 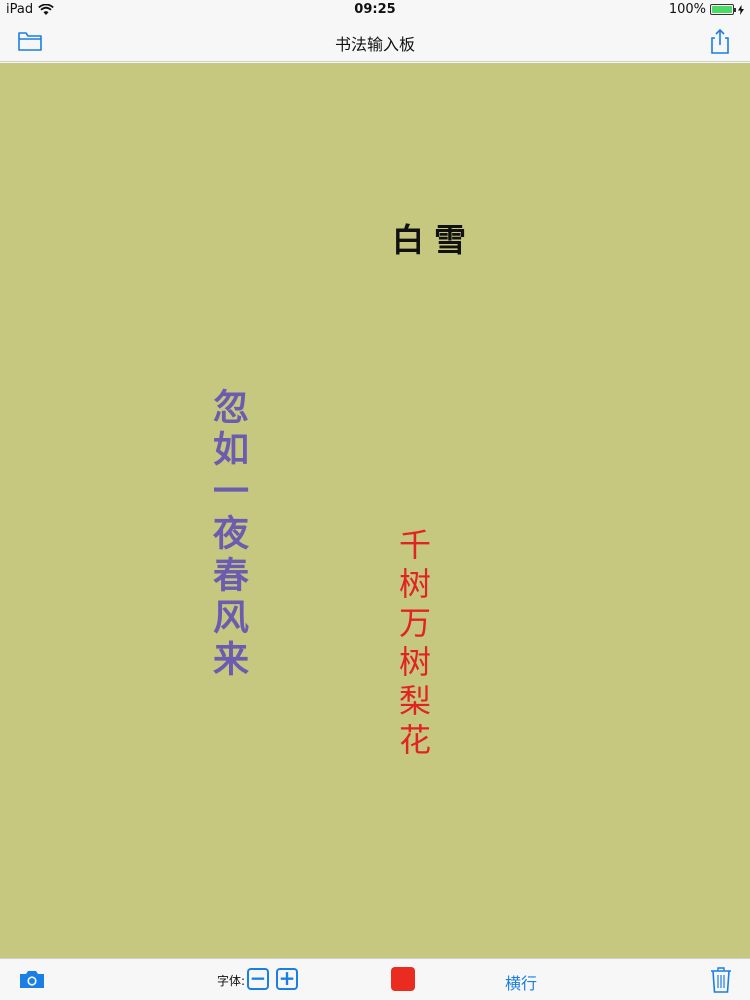 I want to click on share-button, so click(x=720, y=41).